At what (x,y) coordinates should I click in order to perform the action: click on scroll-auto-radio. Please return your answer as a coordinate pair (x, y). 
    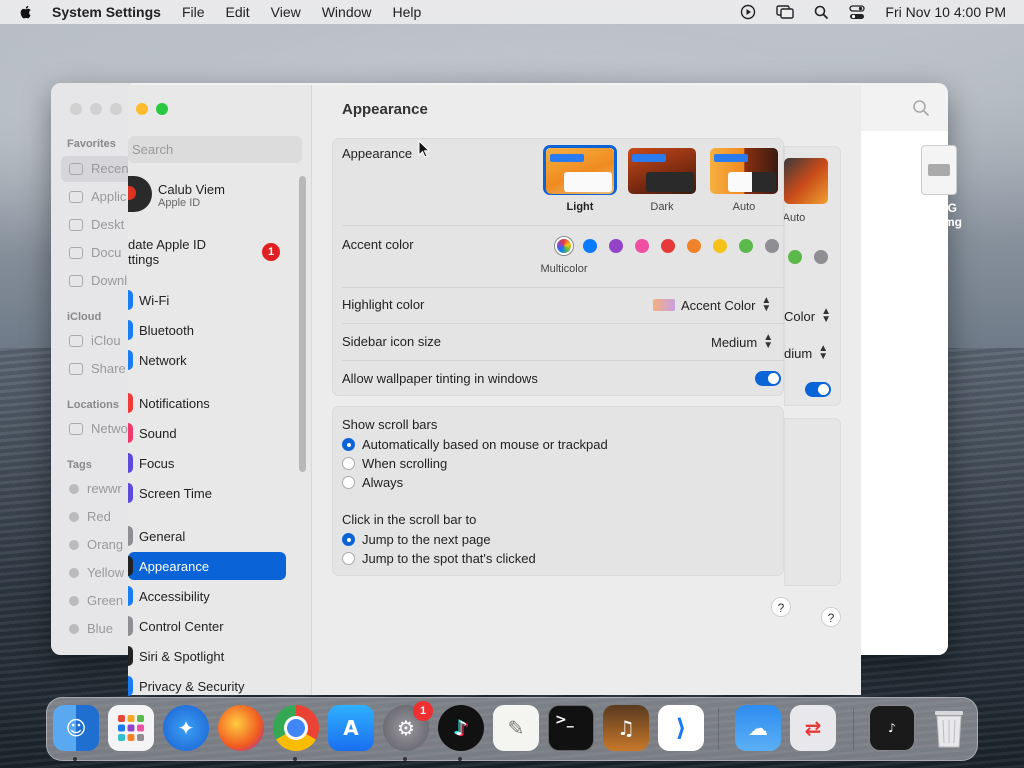
    Looking at the image, I should click on (348, 444).